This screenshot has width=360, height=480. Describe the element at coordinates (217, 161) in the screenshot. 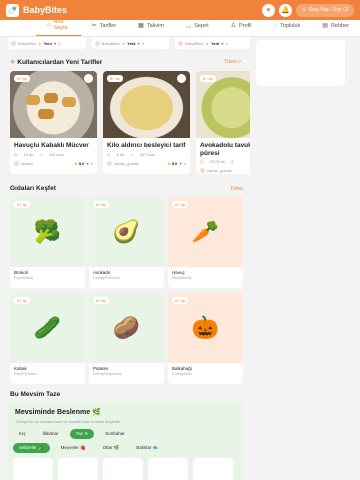

I see `recipe-time: 20-25 dk` at that location.